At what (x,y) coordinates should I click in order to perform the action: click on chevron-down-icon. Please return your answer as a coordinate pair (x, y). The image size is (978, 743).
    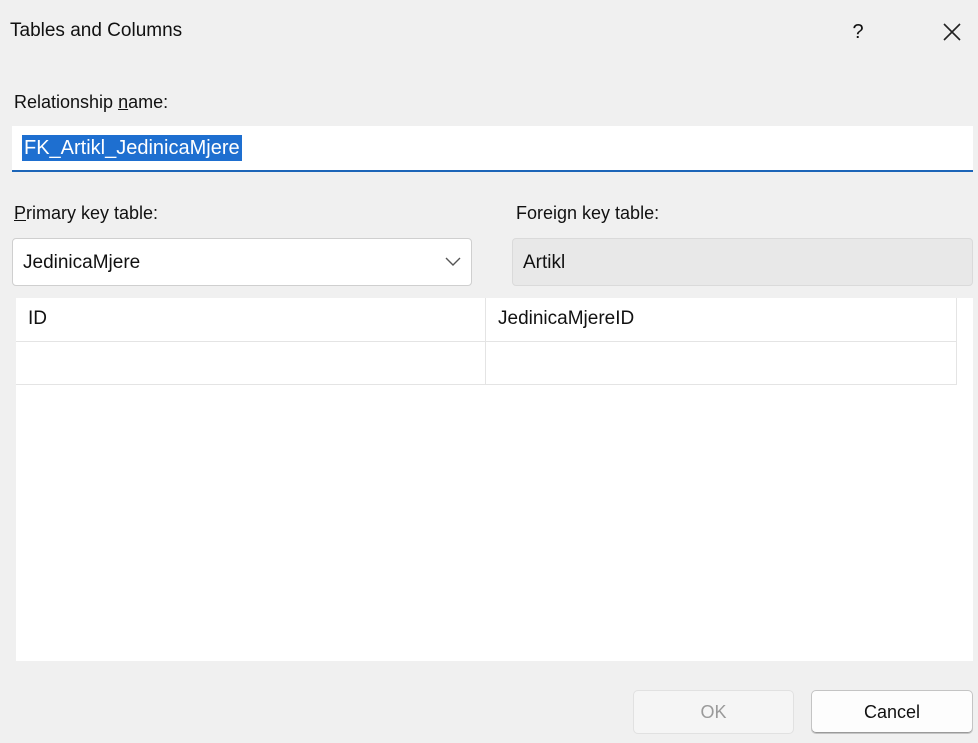
    Looking at the image, I should click on (453, 261).